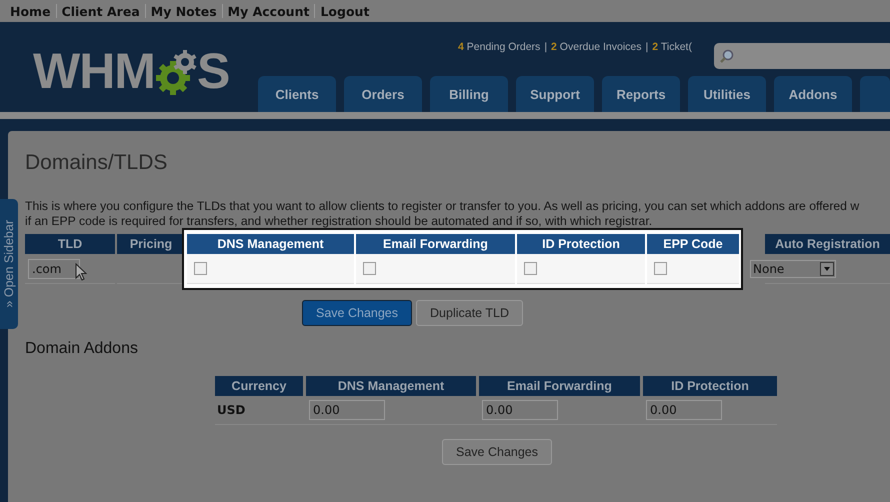  I want to click on stat-link: 4 Pending Orders, so click(499, 47).